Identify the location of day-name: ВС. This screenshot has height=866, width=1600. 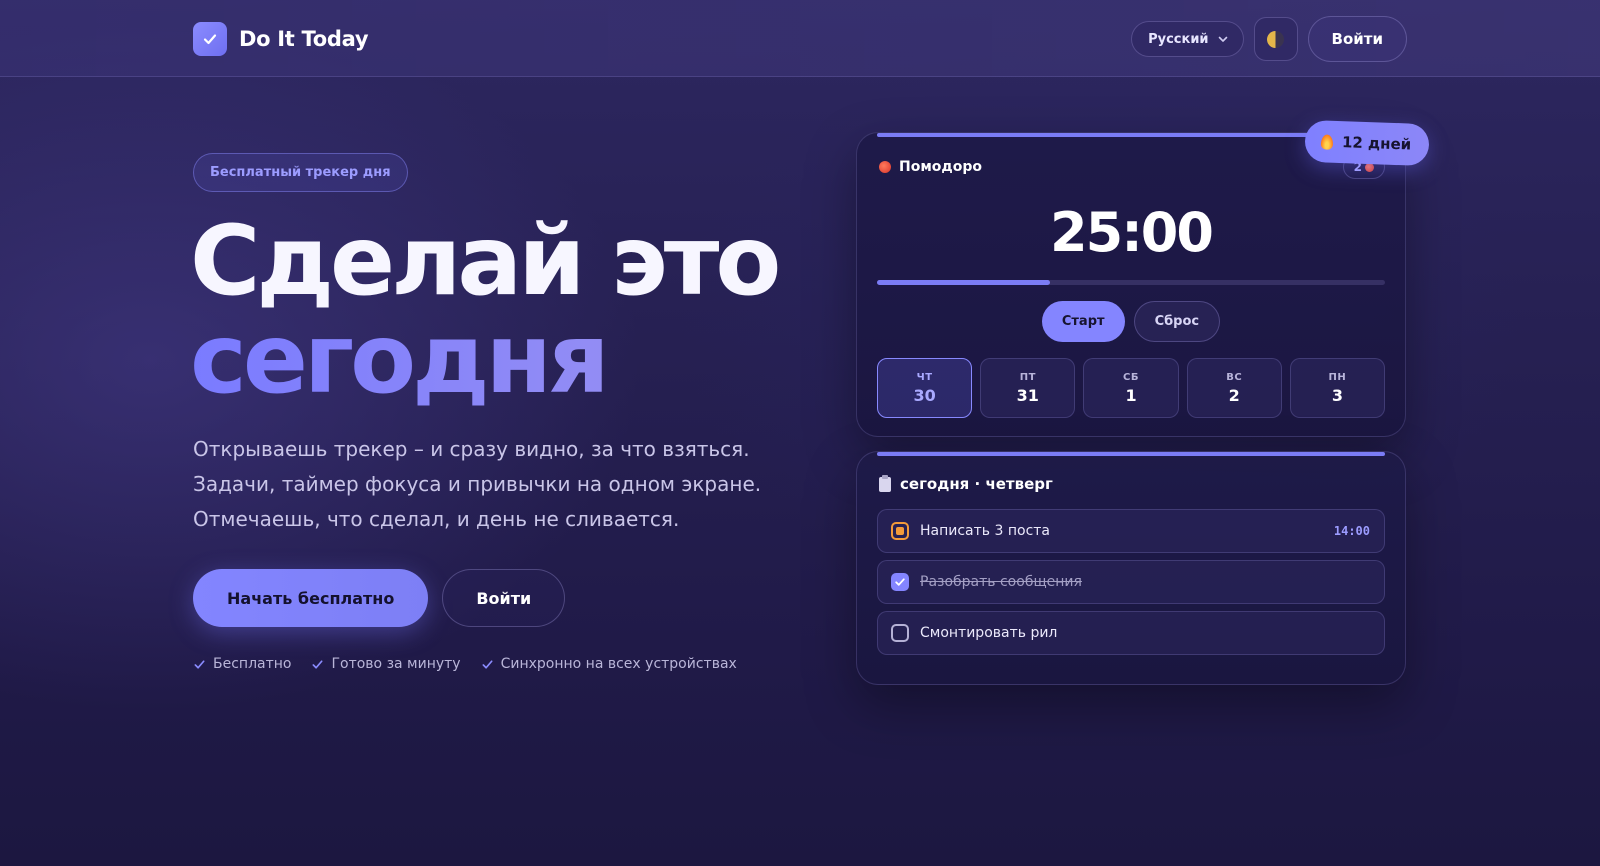
(1234, 377).